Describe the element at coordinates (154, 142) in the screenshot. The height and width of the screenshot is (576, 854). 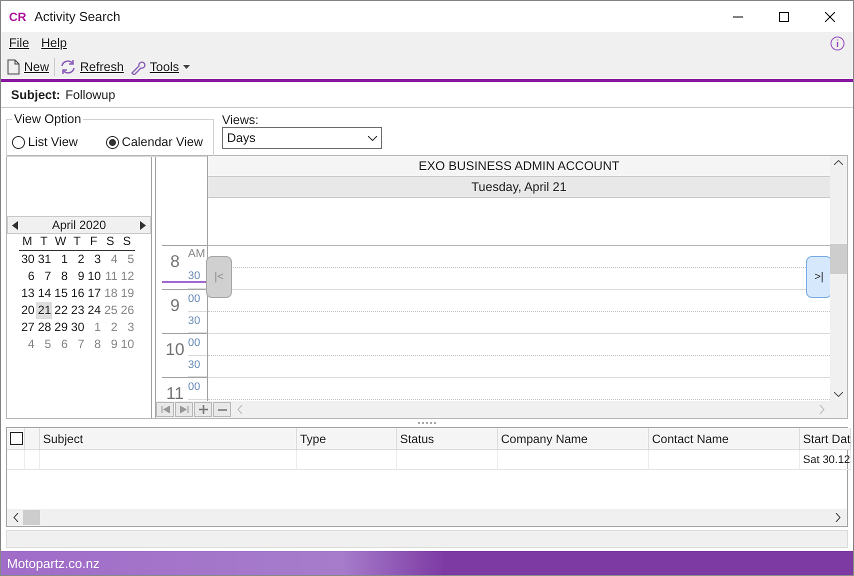
I see `radio-option: Calendar View` at that location.